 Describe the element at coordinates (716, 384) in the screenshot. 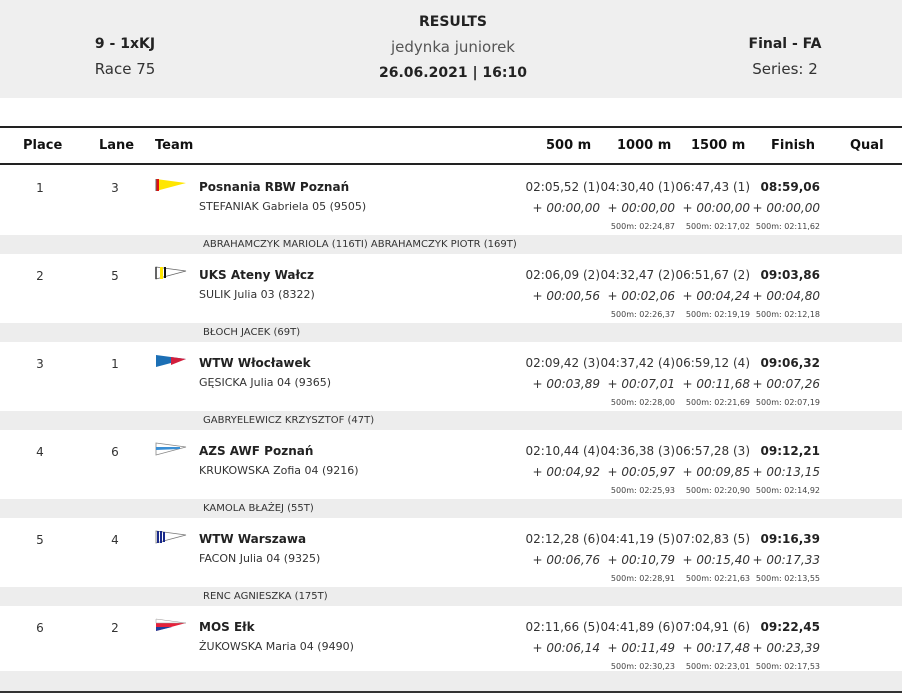

I see `diff-1500: + 00:11,68` at that location.